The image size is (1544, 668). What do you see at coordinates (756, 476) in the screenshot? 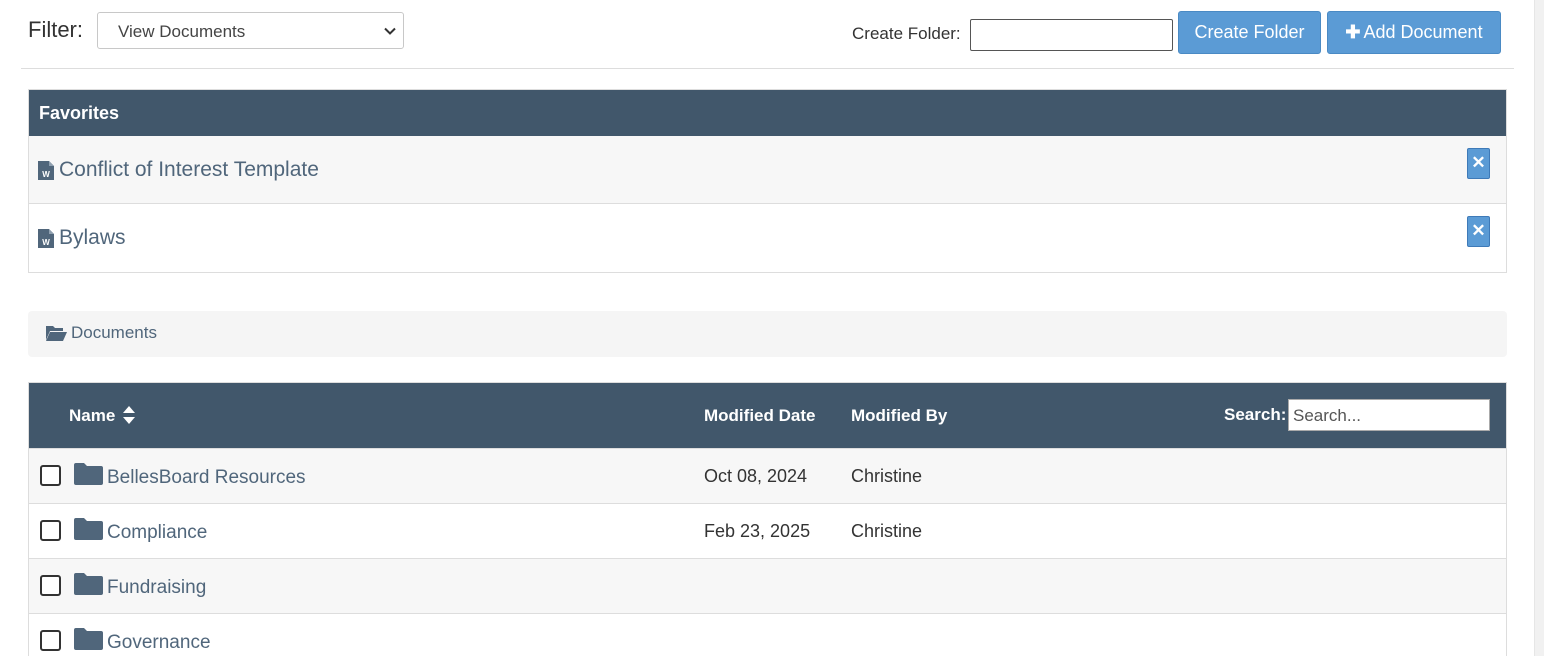
I see `modified-date: Oct 08, 2024` at bounding box center [756, 476].